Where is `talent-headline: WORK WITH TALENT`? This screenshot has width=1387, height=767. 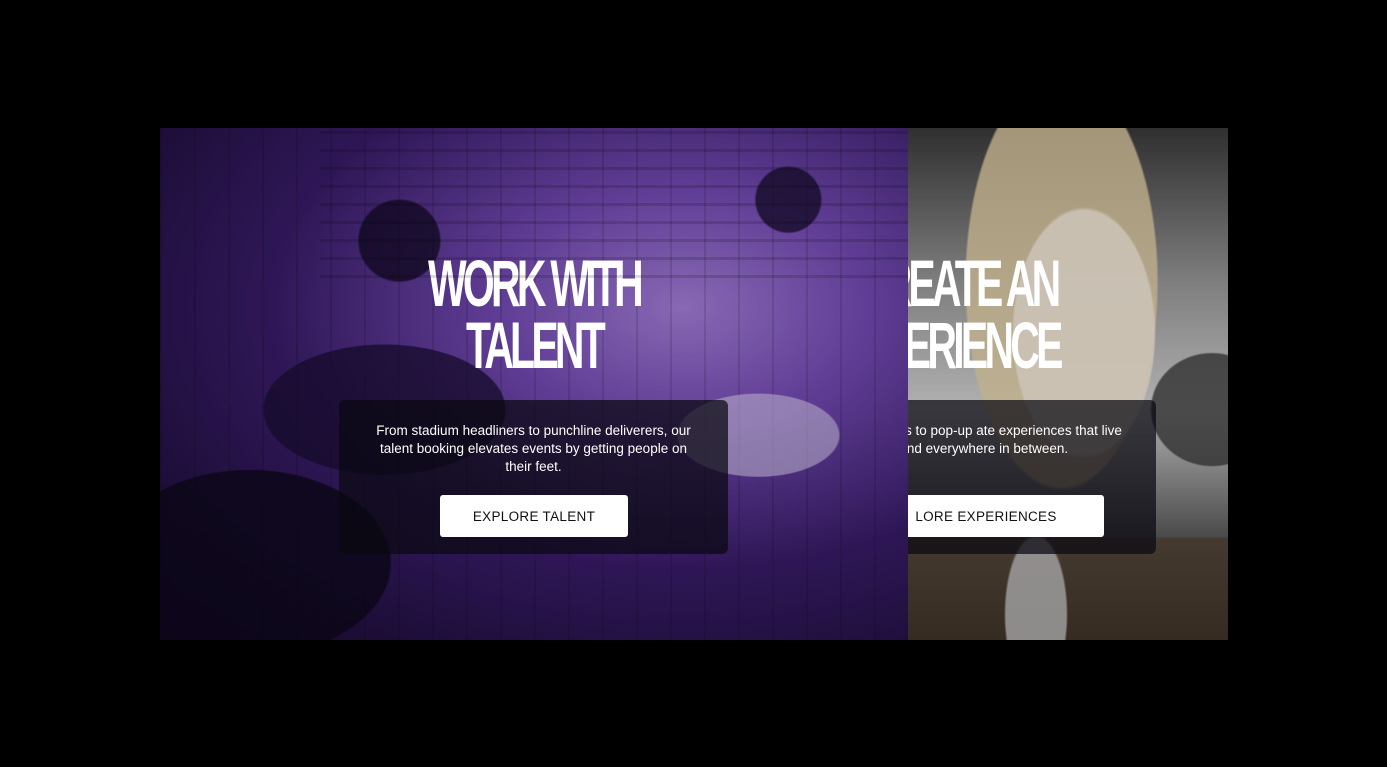
talent-headline: WORK WITH TALENT is located at coordinates (534, 314).